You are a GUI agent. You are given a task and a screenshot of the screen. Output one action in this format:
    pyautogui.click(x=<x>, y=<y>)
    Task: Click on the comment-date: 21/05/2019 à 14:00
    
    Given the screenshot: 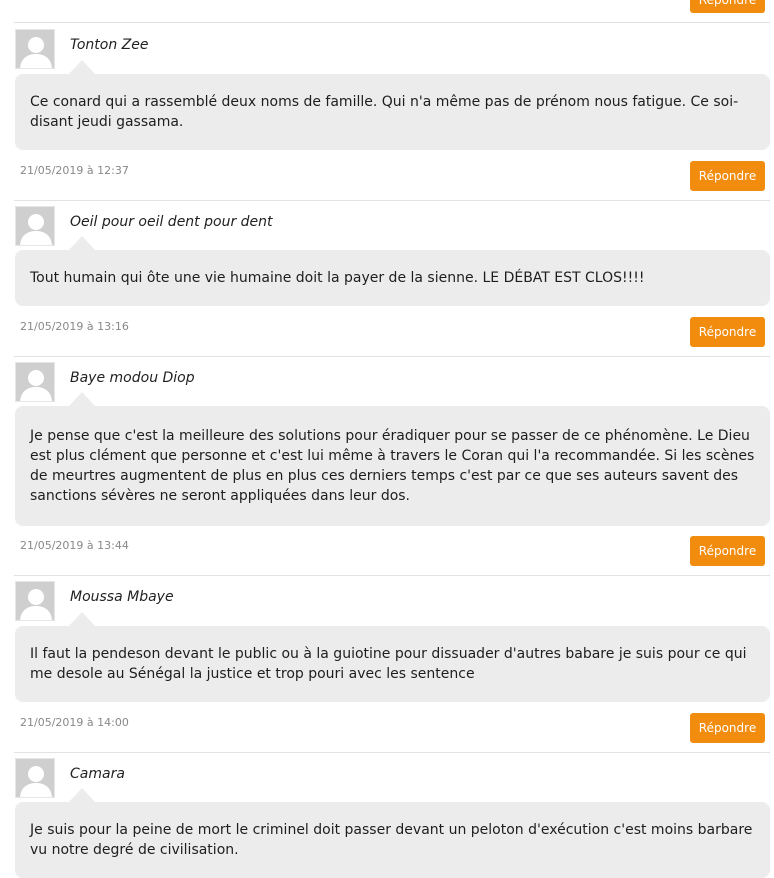 What is the action you would take?
    pyautogui.click(x=74, y=722)
    